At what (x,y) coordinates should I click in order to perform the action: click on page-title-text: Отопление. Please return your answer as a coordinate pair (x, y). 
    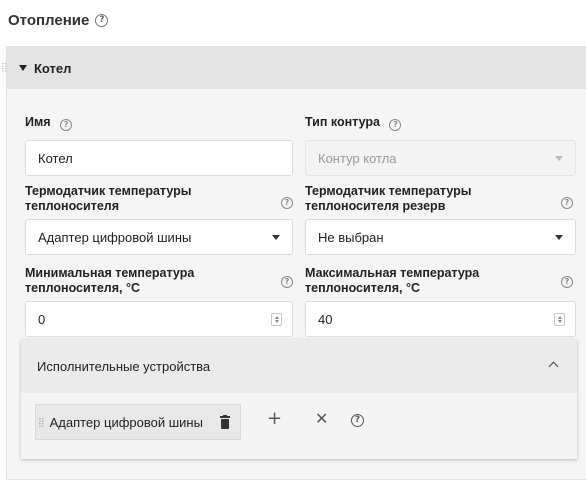
    Looking at the image, I should click on (49, 20).